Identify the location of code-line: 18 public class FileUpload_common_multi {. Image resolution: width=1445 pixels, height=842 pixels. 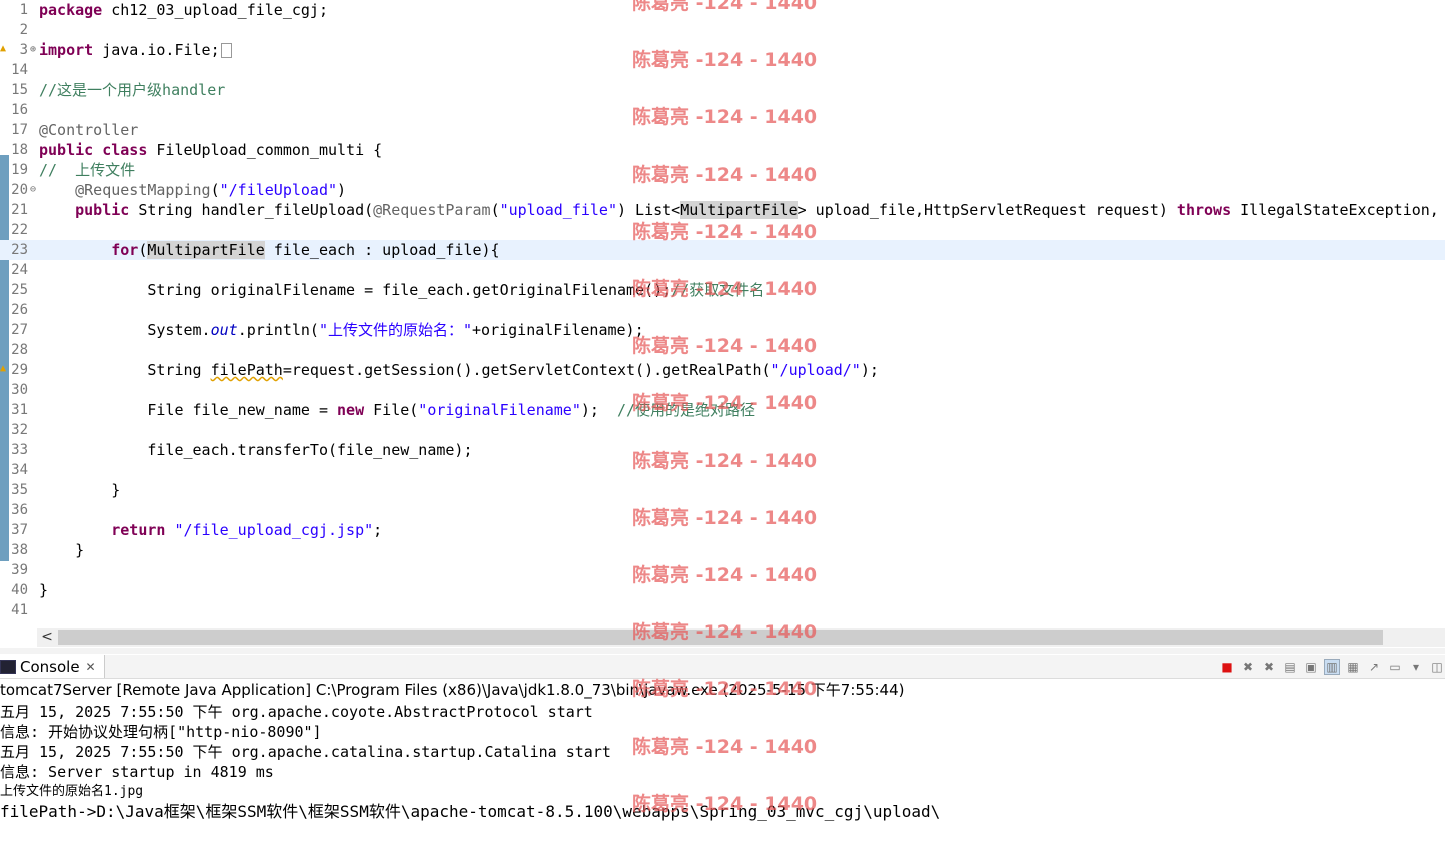
(722, 150).